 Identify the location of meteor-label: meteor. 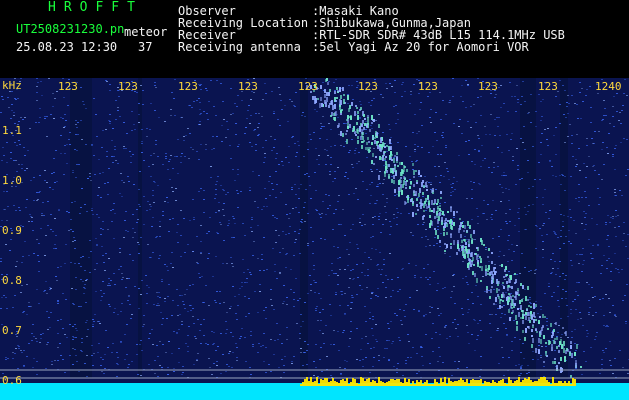
(146, 32).